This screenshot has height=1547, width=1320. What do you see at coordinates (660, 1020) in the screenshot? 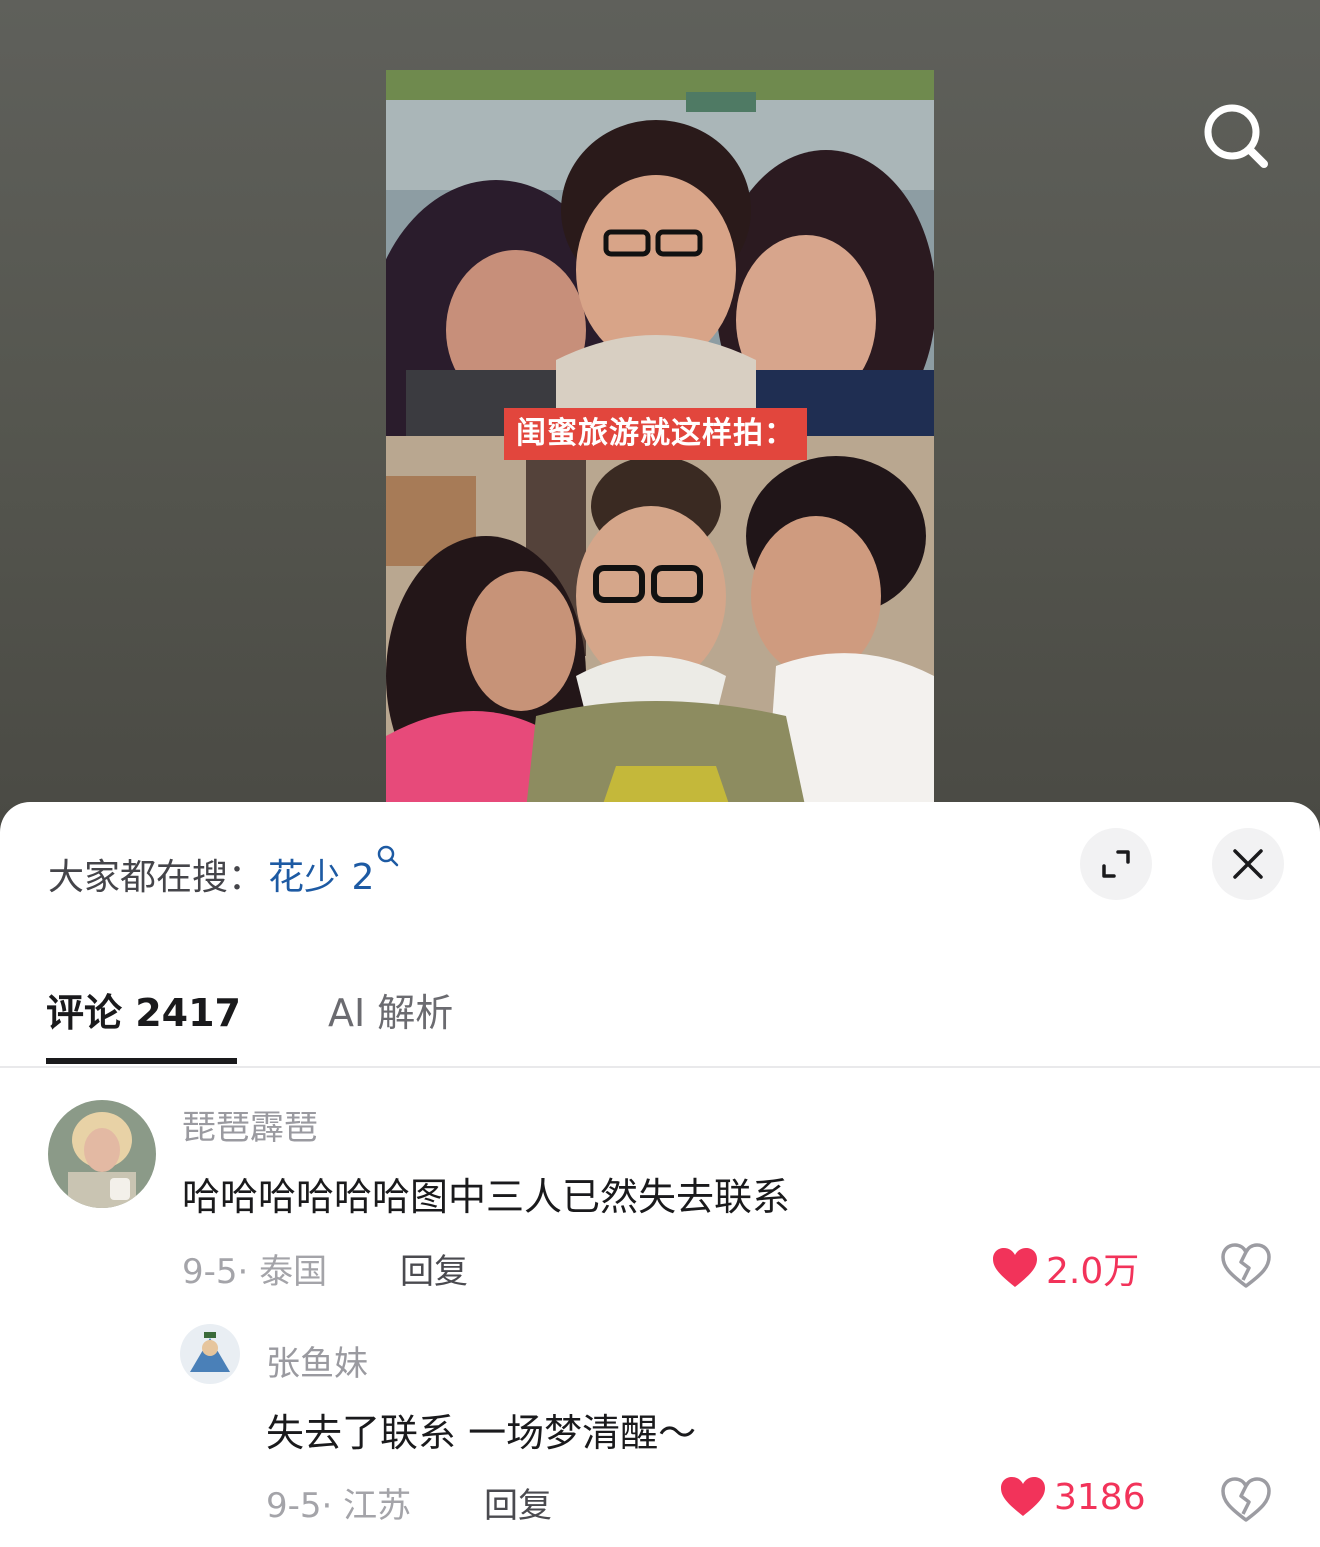
I see `comment-tabs: 评论 2417 AI 解析` at bounding box center [660, 1020].